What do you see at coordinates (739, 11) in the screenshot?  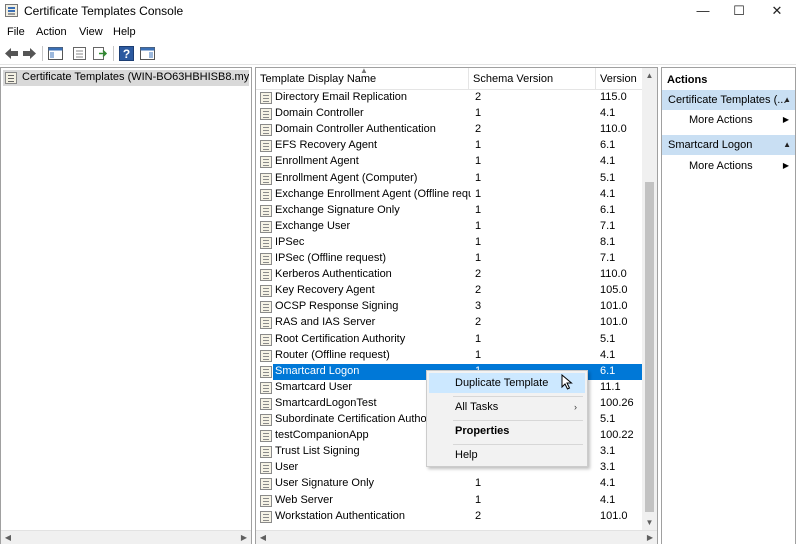 I see `maximize-button: ☐` at bounding box center [739, 11].